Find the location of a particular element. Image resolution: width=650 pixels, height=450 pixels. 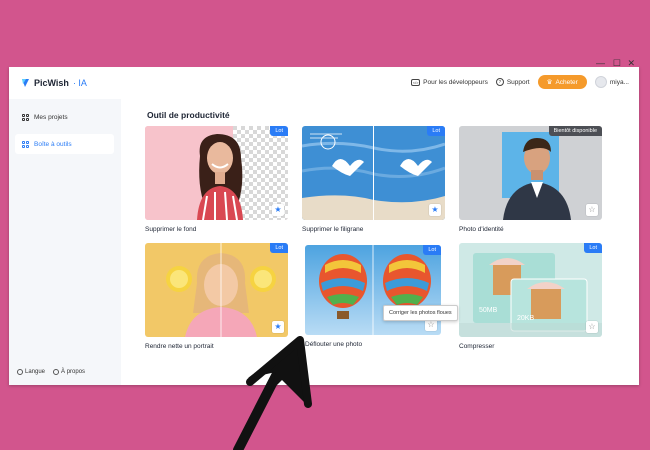

about-label: À propos is located at coordinates (73, 372).